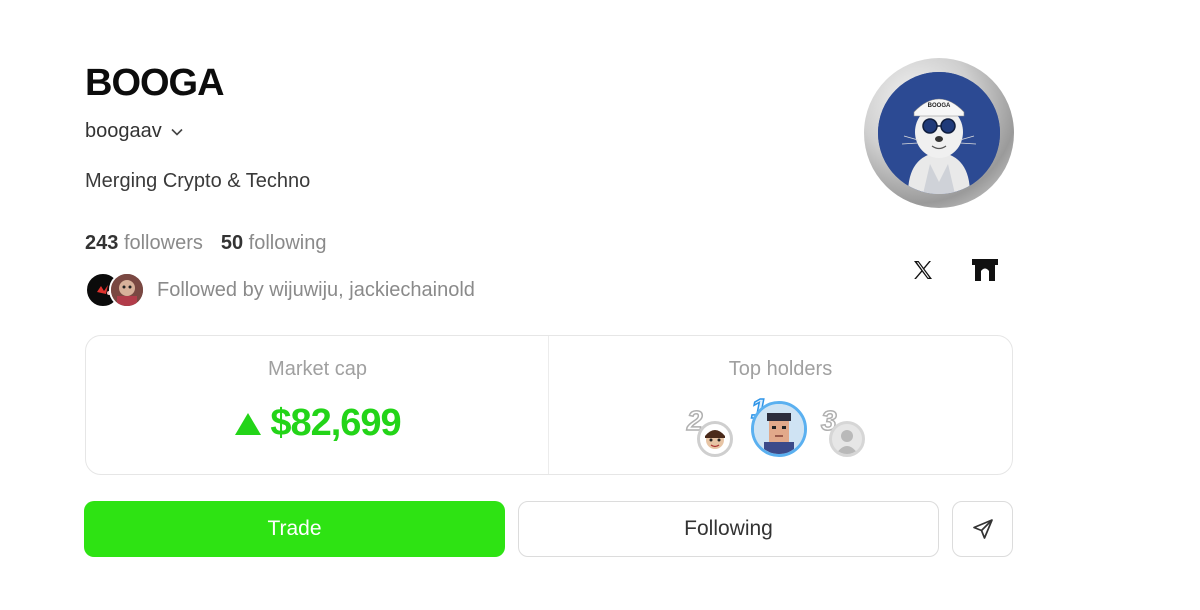 This screenshot has height=610, width=1200. What do you see at coordinates (780, 369) in the screenshot?
I see `top-holders-label: Top holders` at bounding box center [780, 369].